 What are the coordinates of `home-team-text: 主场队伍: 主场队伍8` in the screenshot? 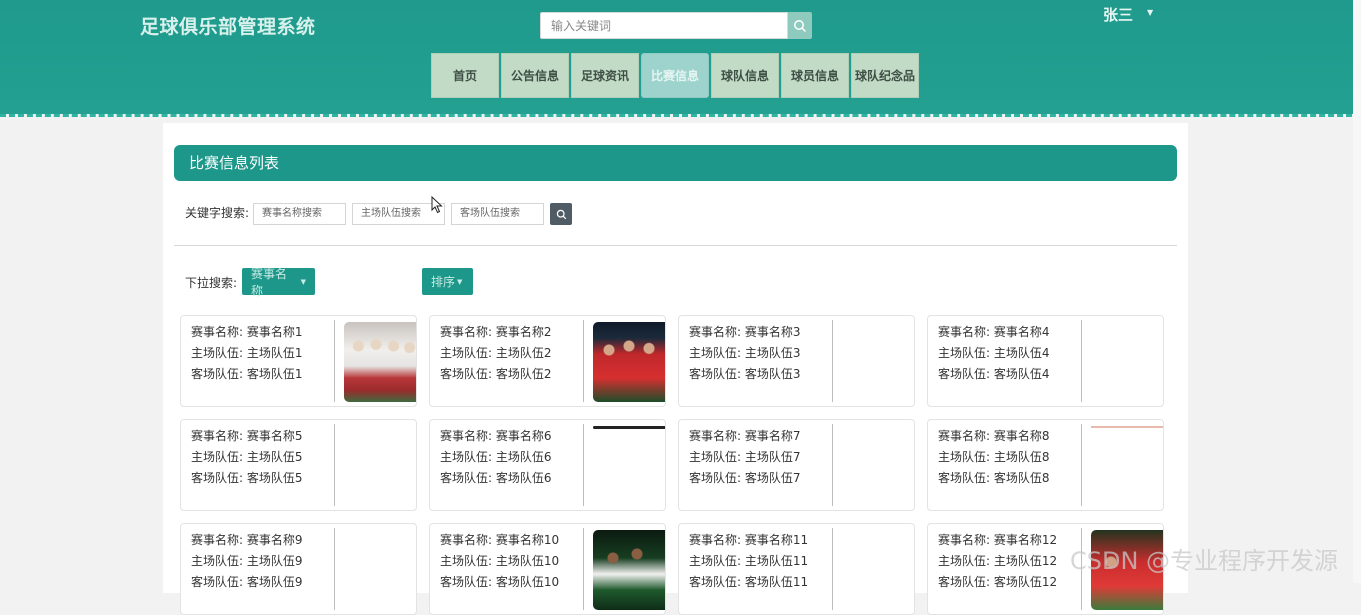 It's located at (994, 457).